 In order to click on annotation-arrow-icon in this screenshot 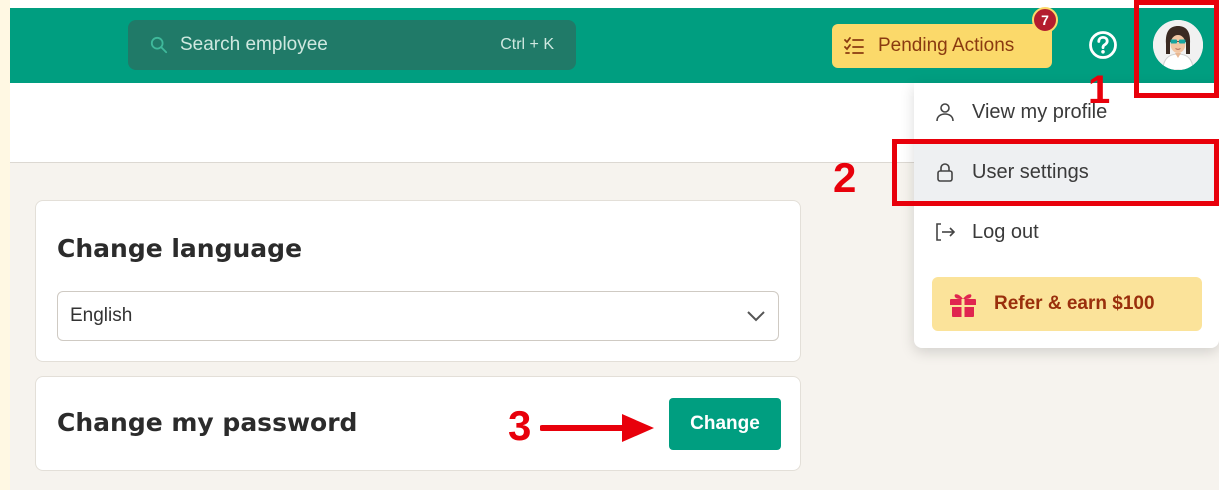, I will do `click(597, 428)`.